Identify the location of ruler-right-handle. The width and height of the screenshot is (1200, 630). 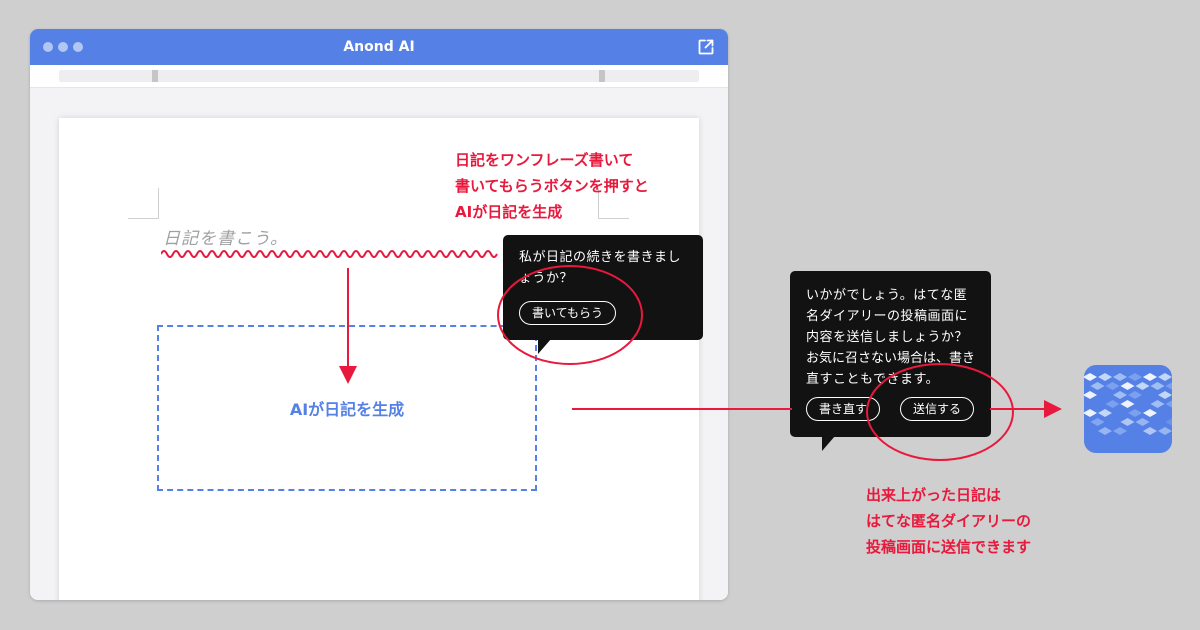
(602, 76).